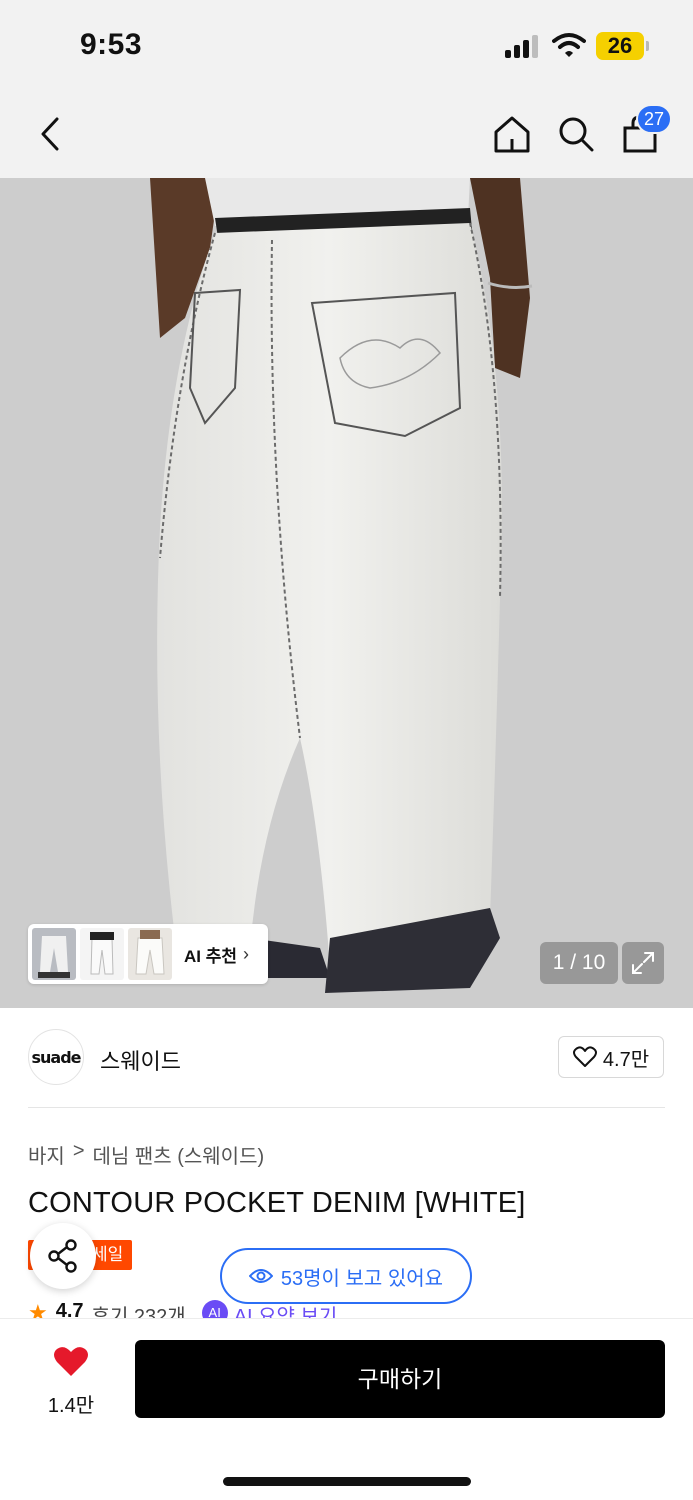 This screenshot has height=1500, width=693. Describe the element at coordinates (523, 46) in the screenshot. I see `cellular-signal-icon` at that location.